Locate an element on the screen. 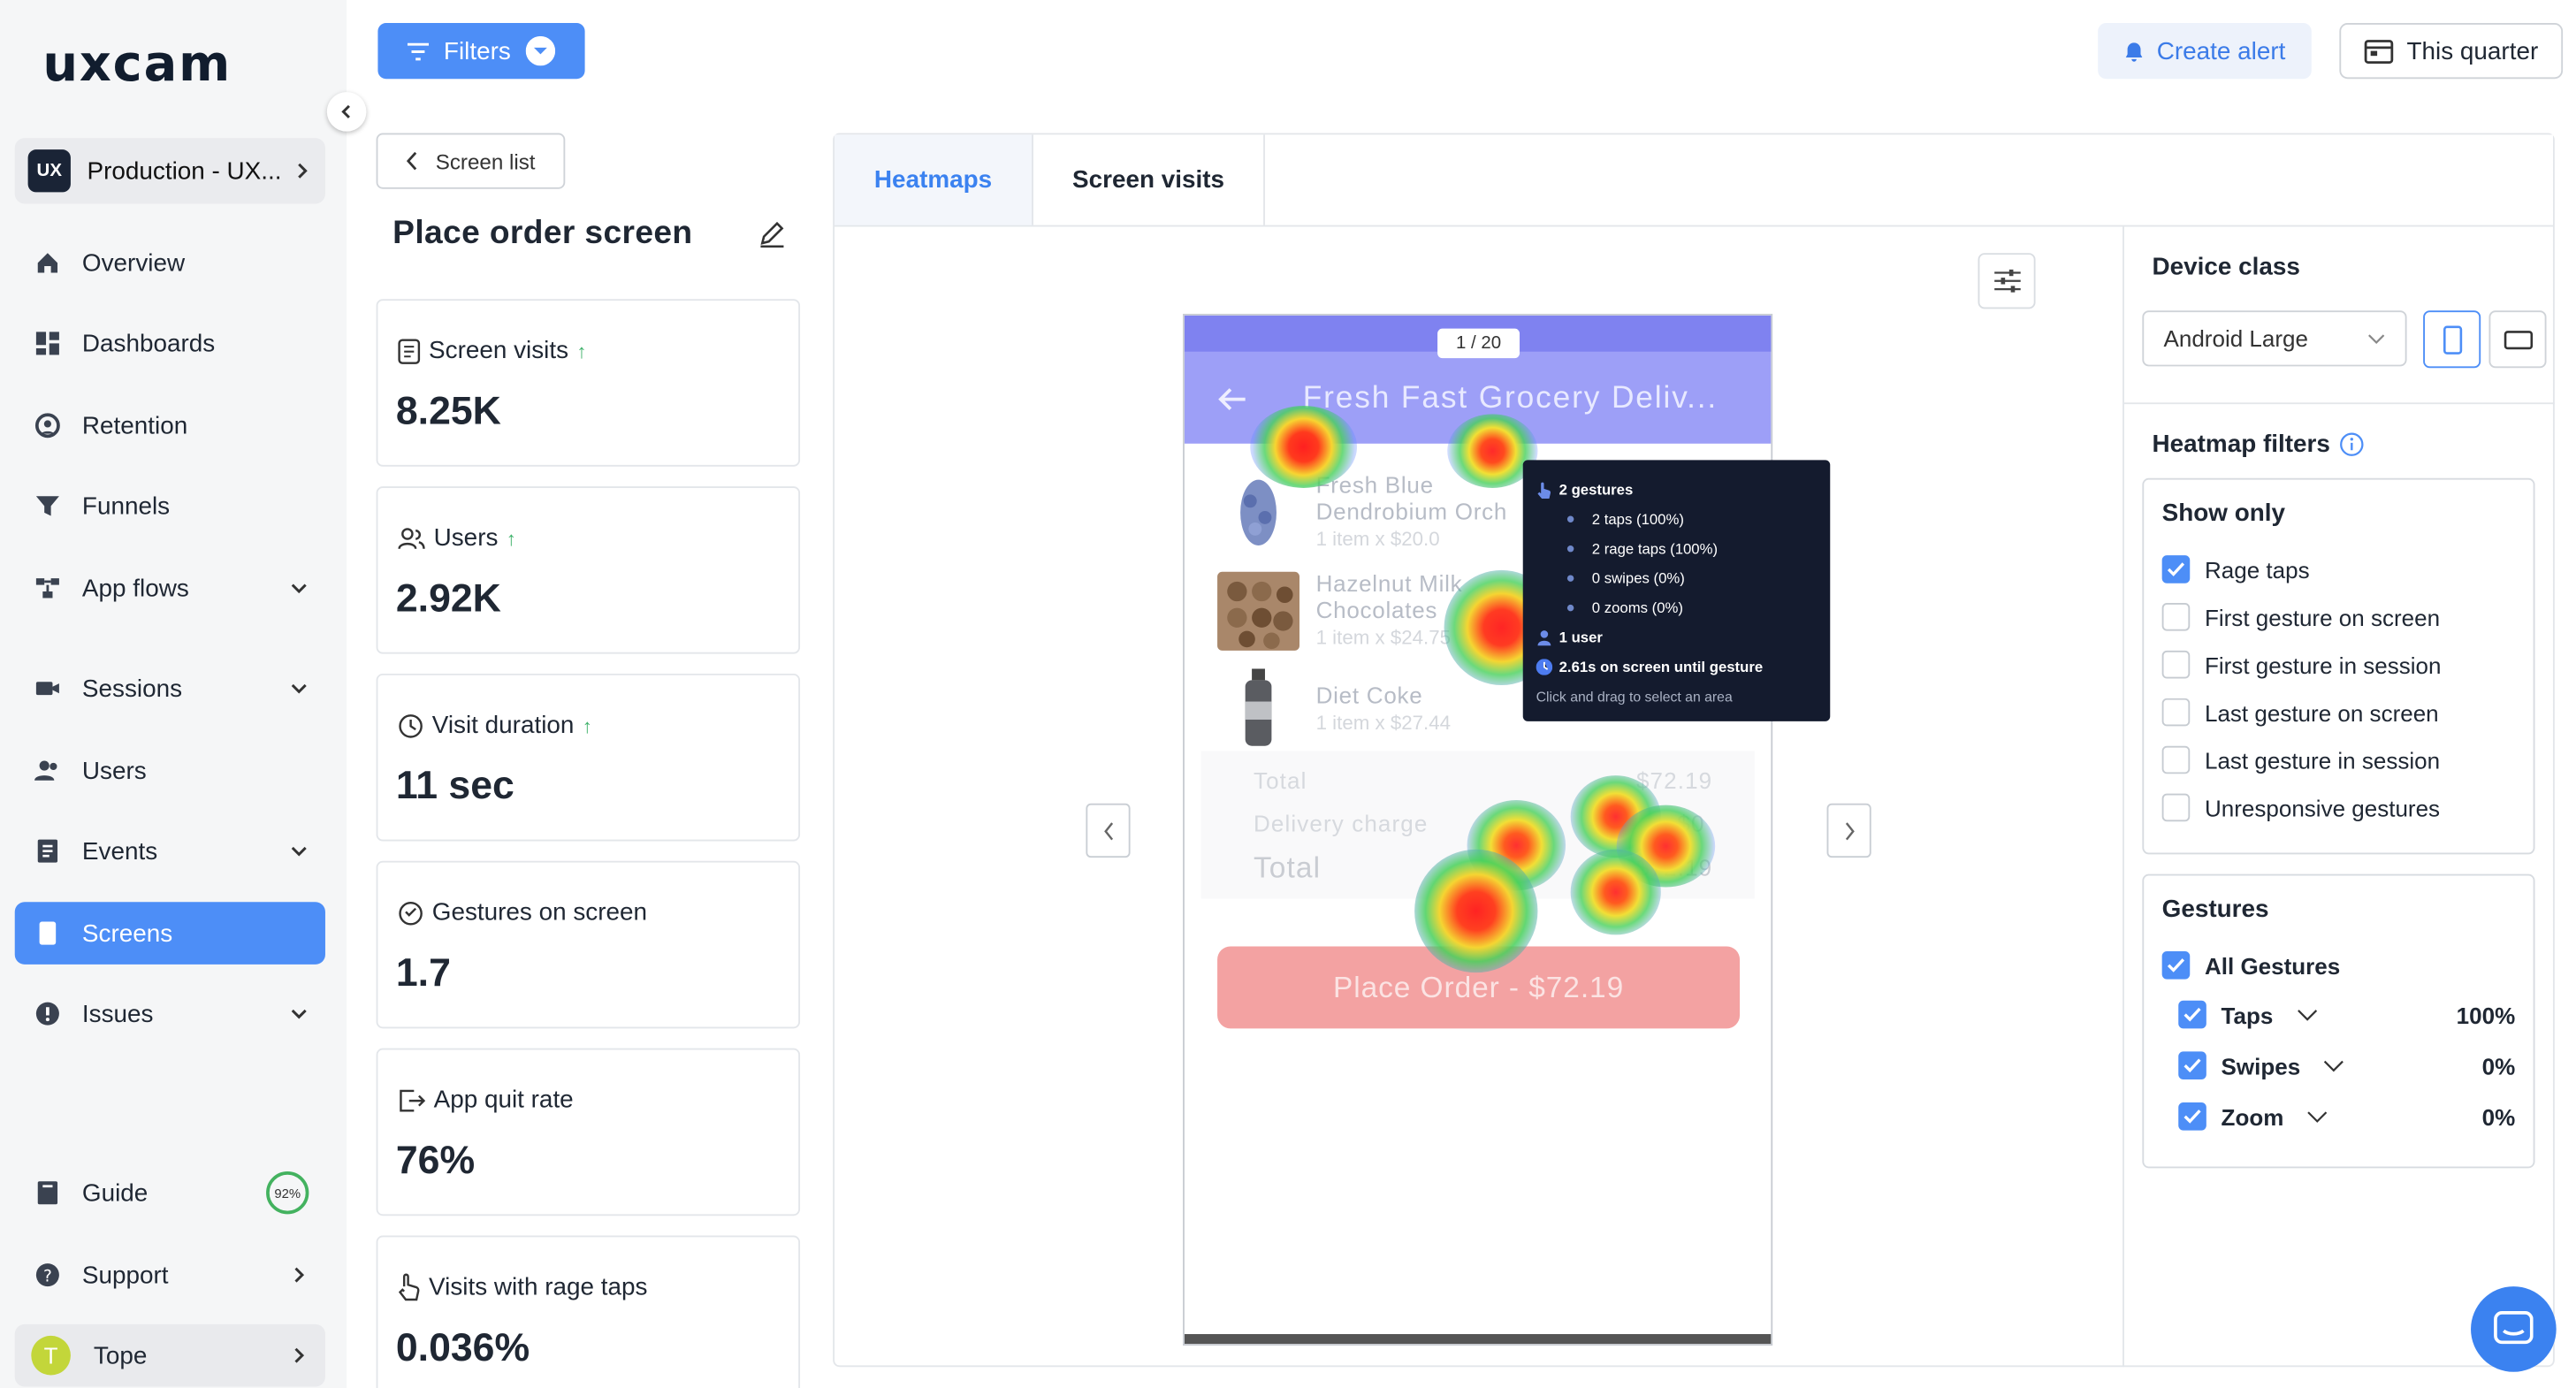 The image size is (2576, 1388). edit-icon is located at coordinates (772, 234).